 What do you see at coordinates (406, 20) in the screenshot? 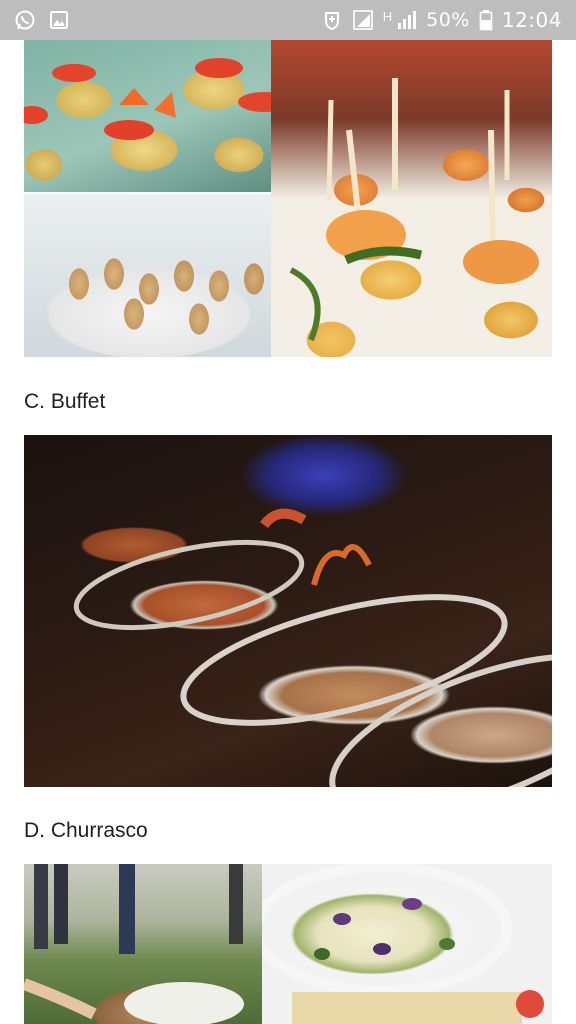
I see `signal-sim2-icon` at bounding box center [406, 20].